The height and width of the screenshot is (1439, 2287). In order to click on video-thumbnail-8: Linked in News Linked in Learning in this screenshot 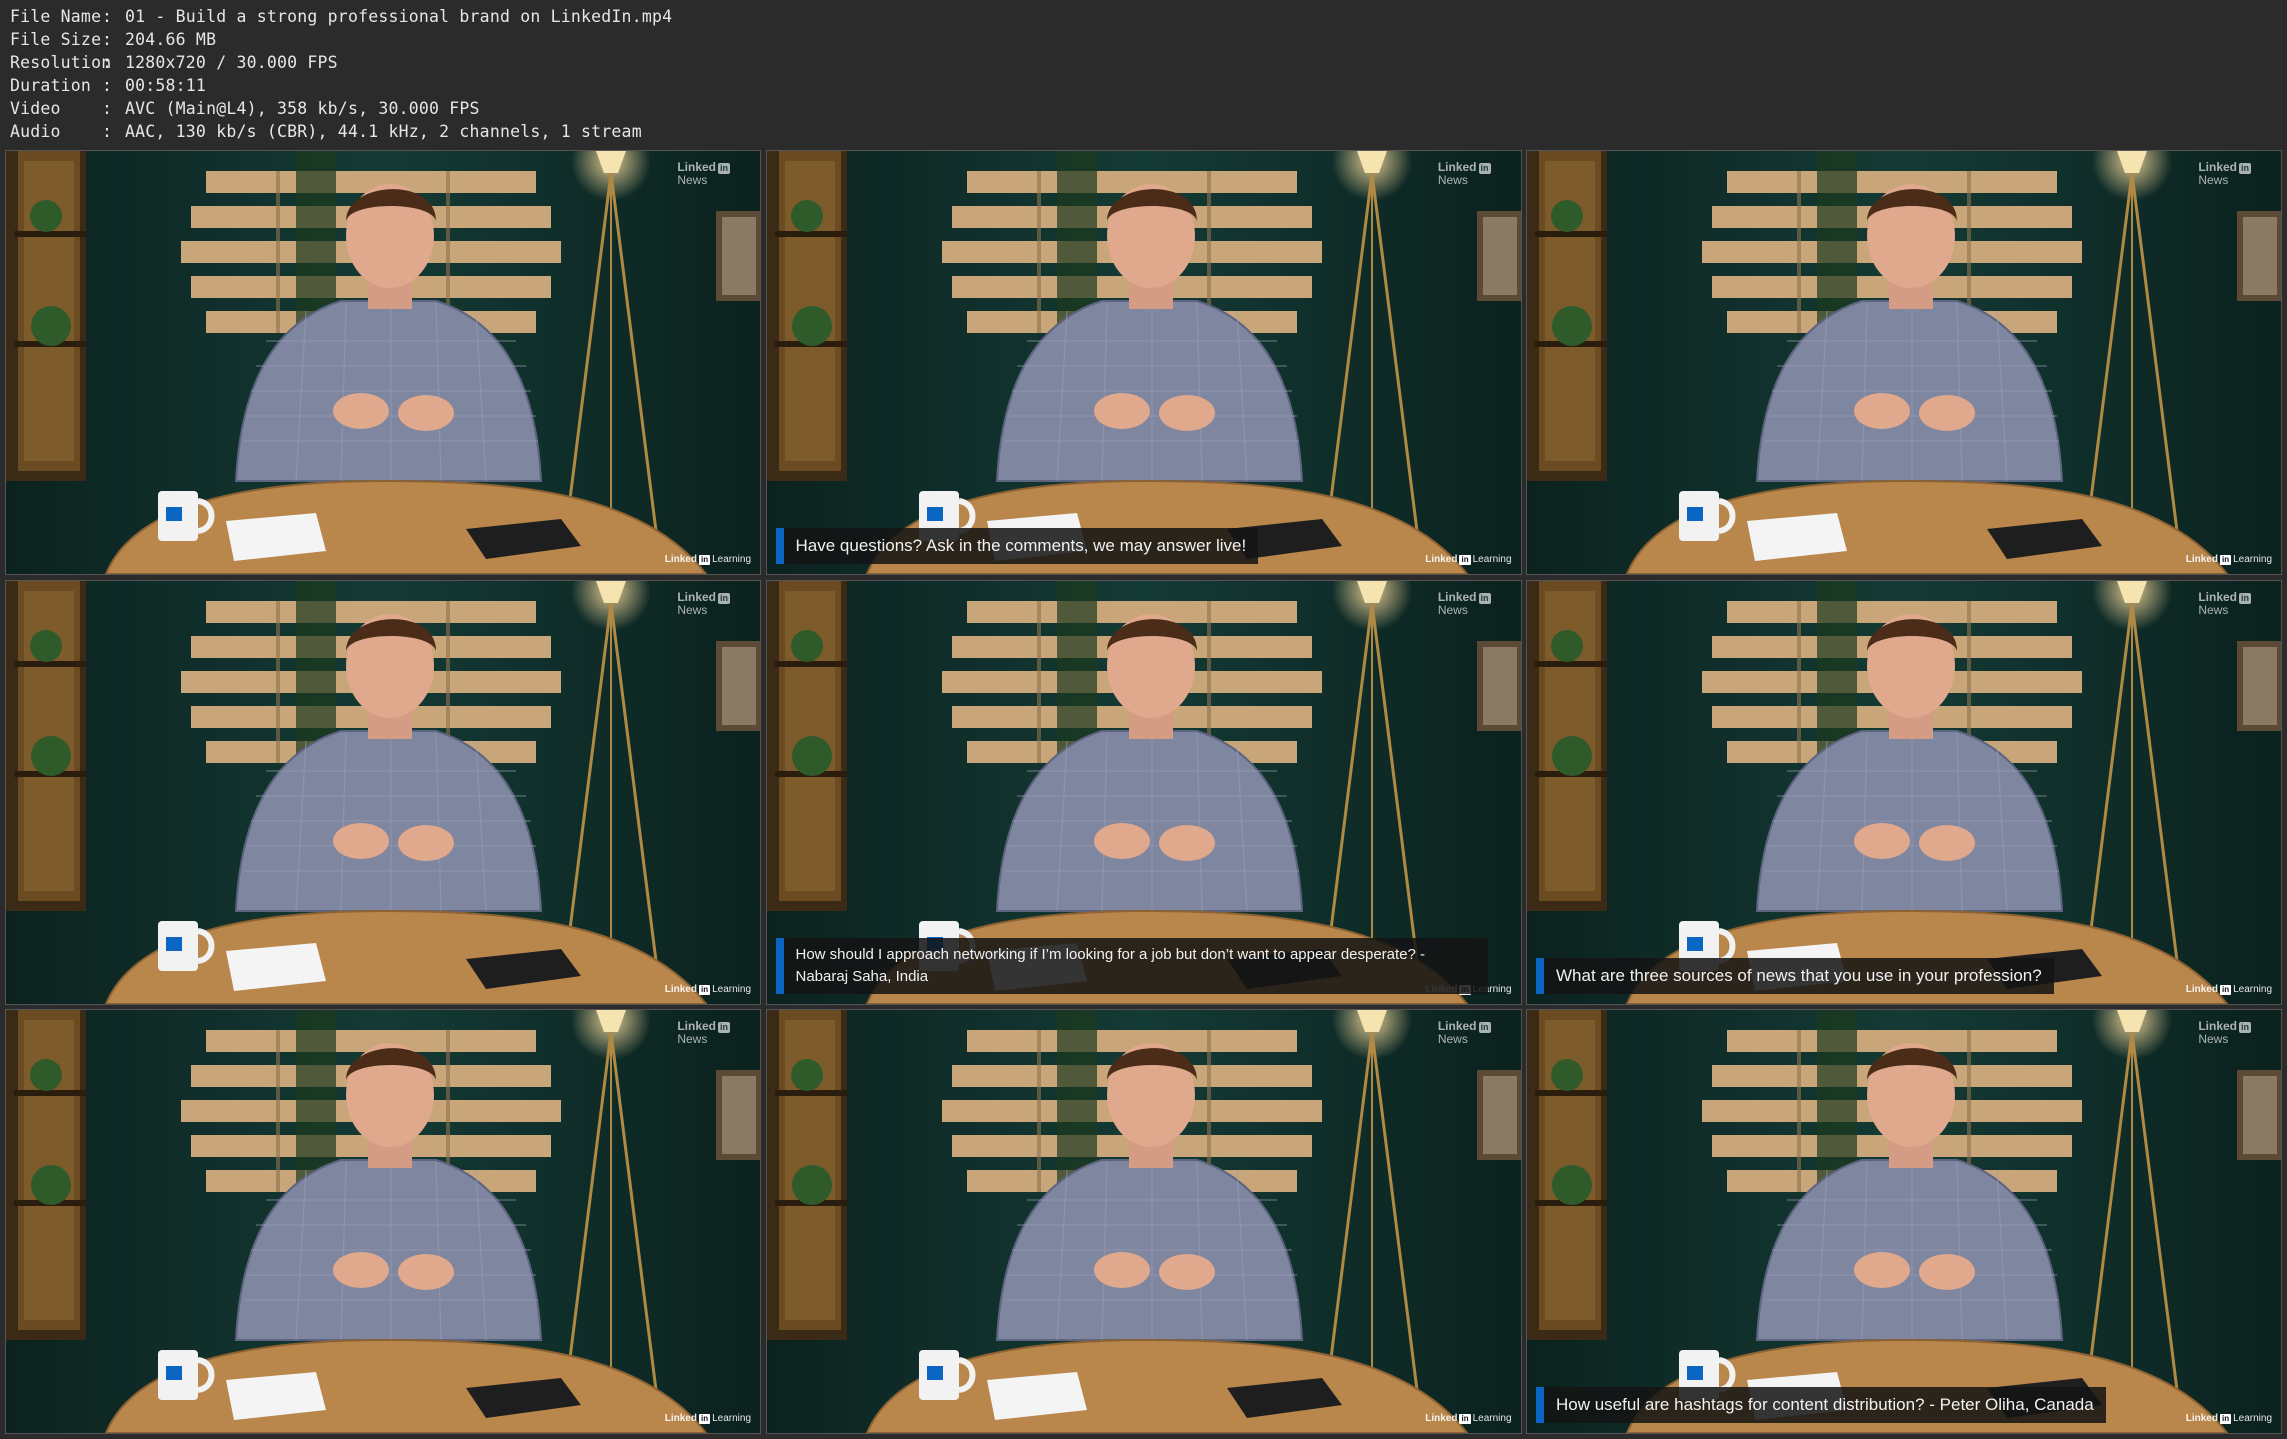, I will do `click(1143, 1221)`.